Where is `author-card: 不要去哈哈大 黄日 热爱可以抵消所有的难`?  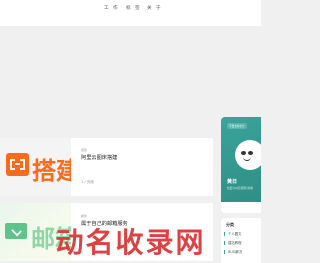 author-card: 不要去哈哈大 黄日 热爱可以抵消所有的难 is located at coordinates (241, 165).